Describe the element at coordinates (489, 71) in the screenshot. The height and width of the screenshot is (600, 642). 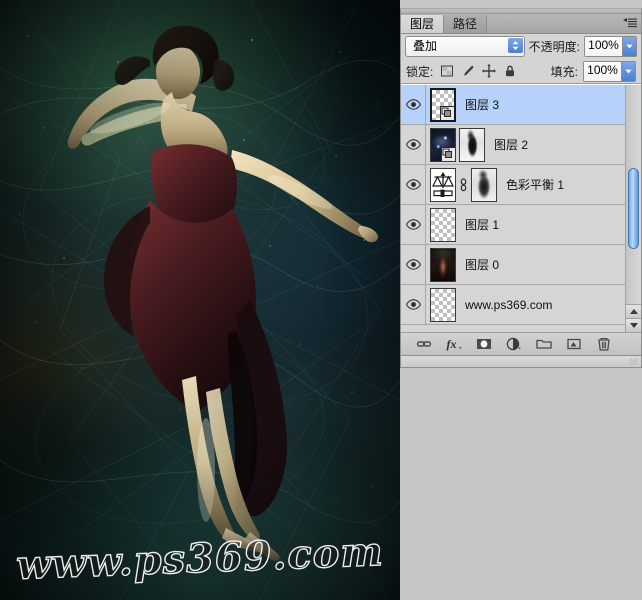
I see `lock-position-icon` at that location.